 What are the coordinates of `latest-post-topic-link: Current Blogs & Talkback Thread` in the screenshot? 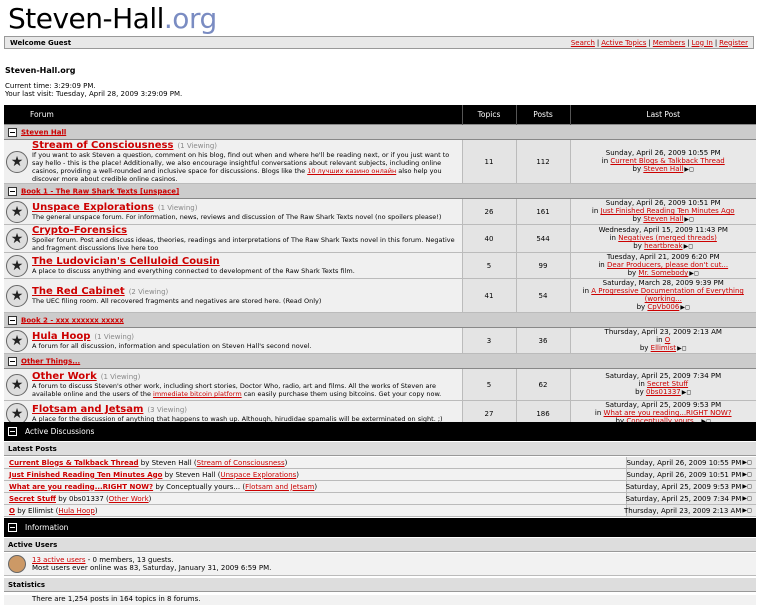 It's located at (74, 463).